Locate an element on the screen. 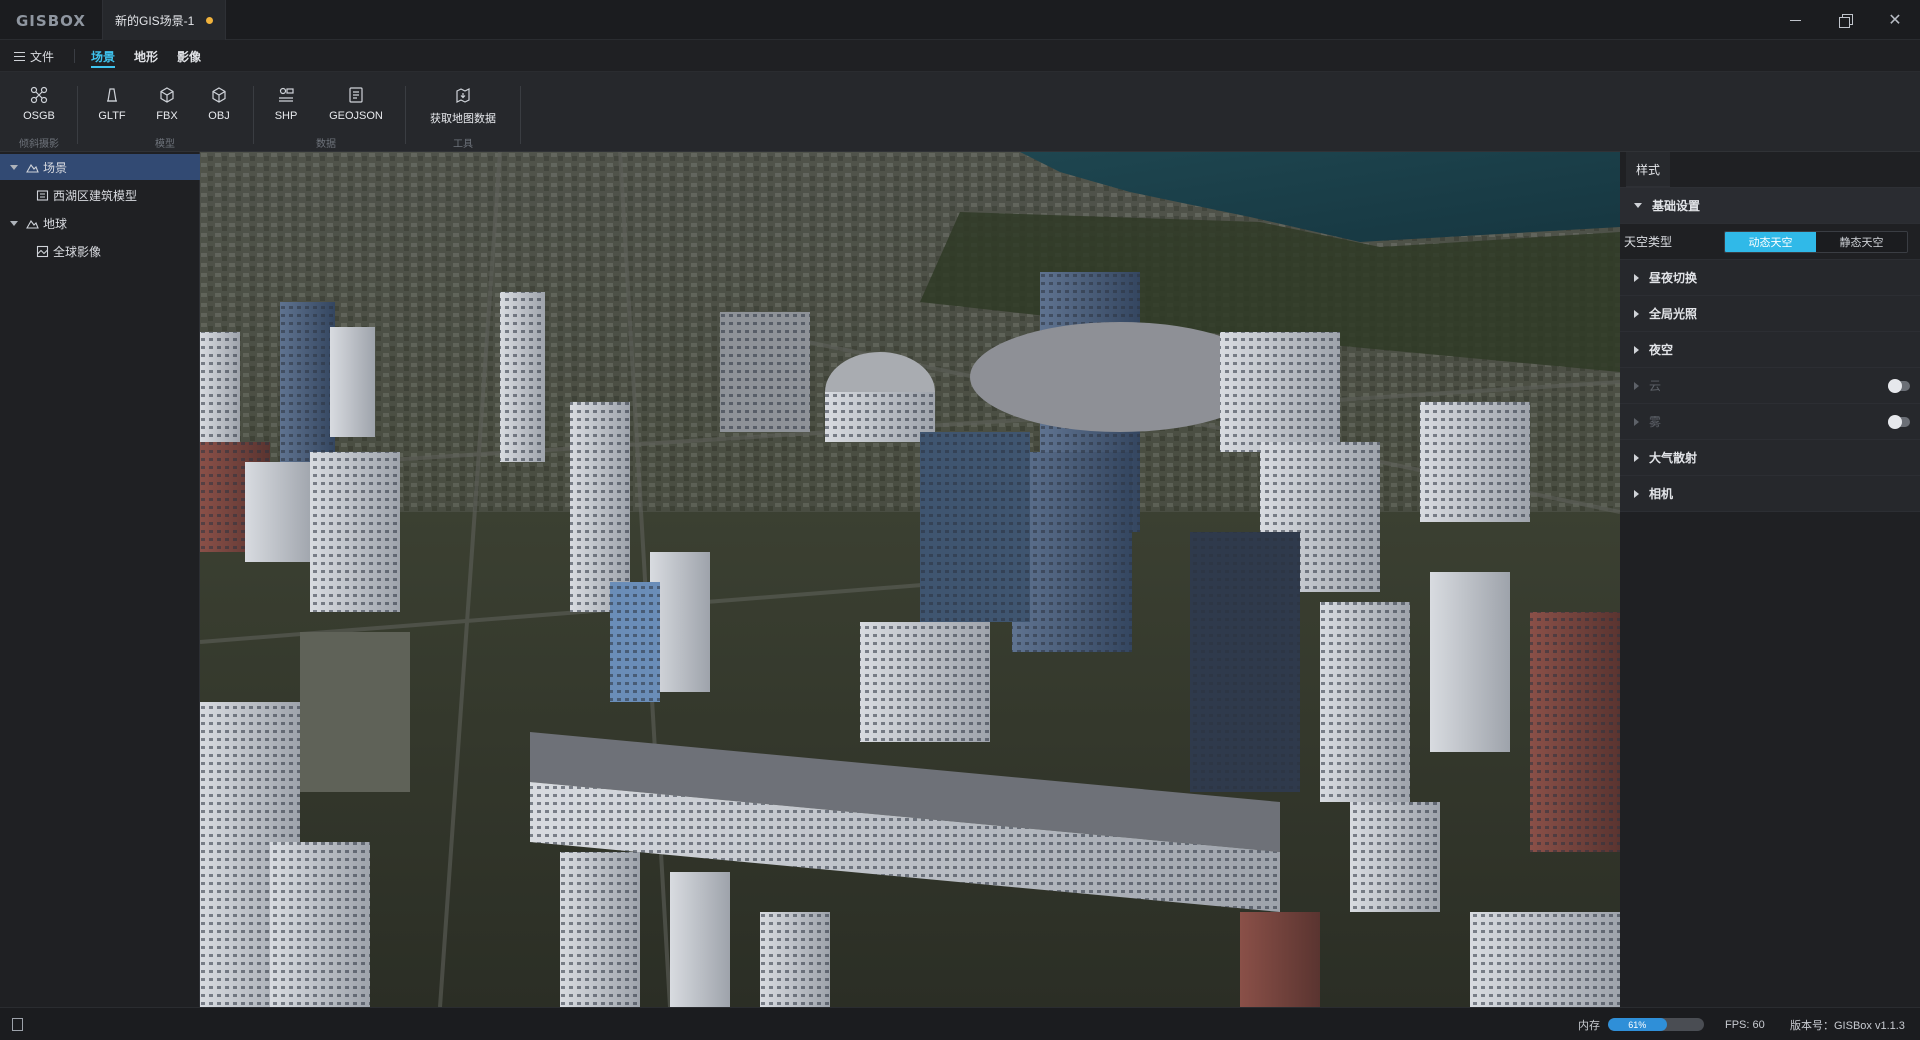 This screenshot has width=1920, height=1040. fps-readout: FPS: 60 is located at coordinates (1745, 1024).